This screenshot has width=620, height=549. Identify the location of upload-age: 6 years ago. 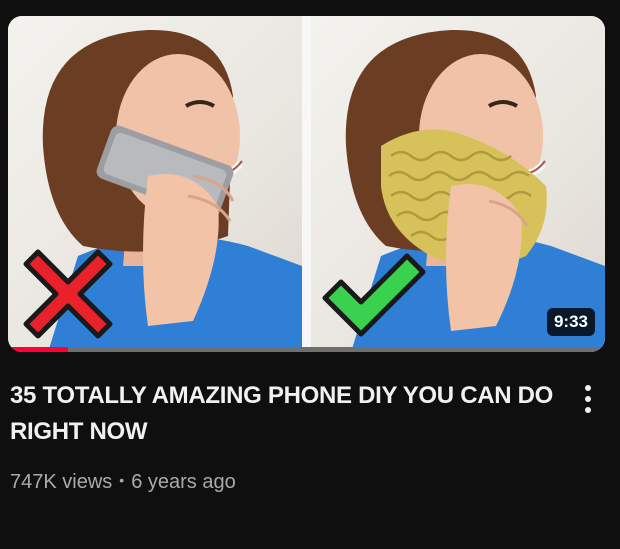
(183, 482).